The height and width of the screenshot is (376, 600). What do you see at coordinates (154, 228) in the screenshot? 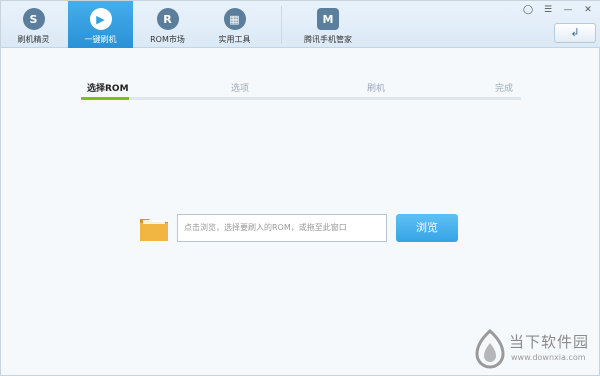
I see `folder-icon` at bounding box center [154, 228].